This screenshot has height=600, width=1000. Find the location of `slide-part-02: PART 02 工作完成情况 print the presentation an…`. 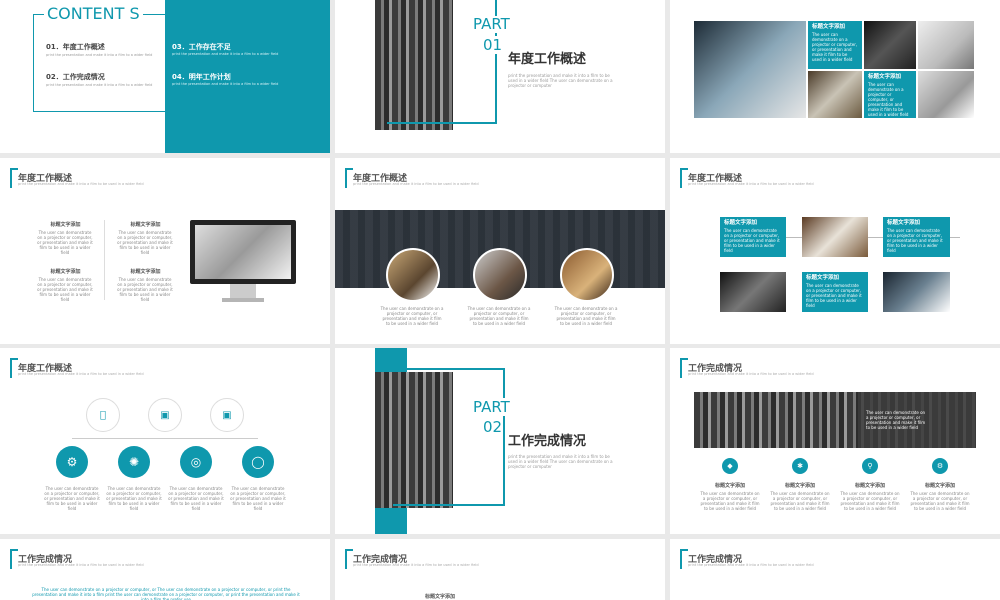

slide-part-02: PART 02 工作完成情况 print the presentation an… is located at coordinates (500, 441).